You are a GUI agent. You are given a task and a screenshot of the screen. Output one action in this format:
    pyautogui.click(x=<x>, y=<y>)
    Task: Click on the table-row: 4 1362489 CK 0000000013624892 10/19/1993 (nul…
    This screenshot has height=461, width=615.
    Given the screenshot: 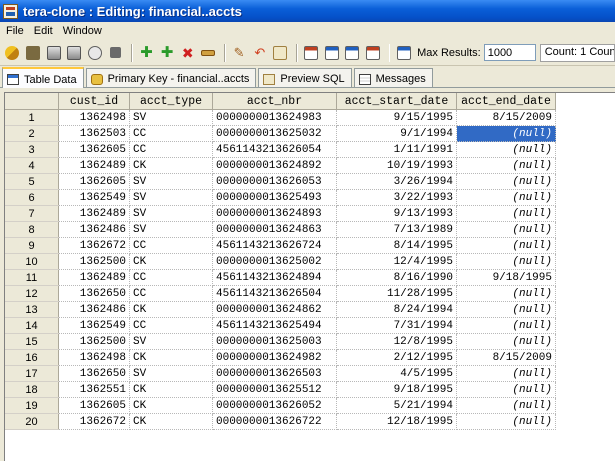 What is the action you would take?
    pyautogui.click(x=280, y=165)
    